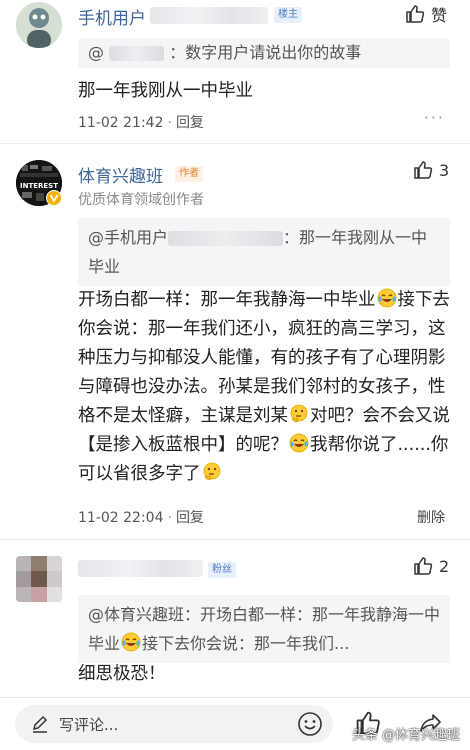  I want to click on comment-meta: 11-02 21:42 · 回复, so click(141, 122).